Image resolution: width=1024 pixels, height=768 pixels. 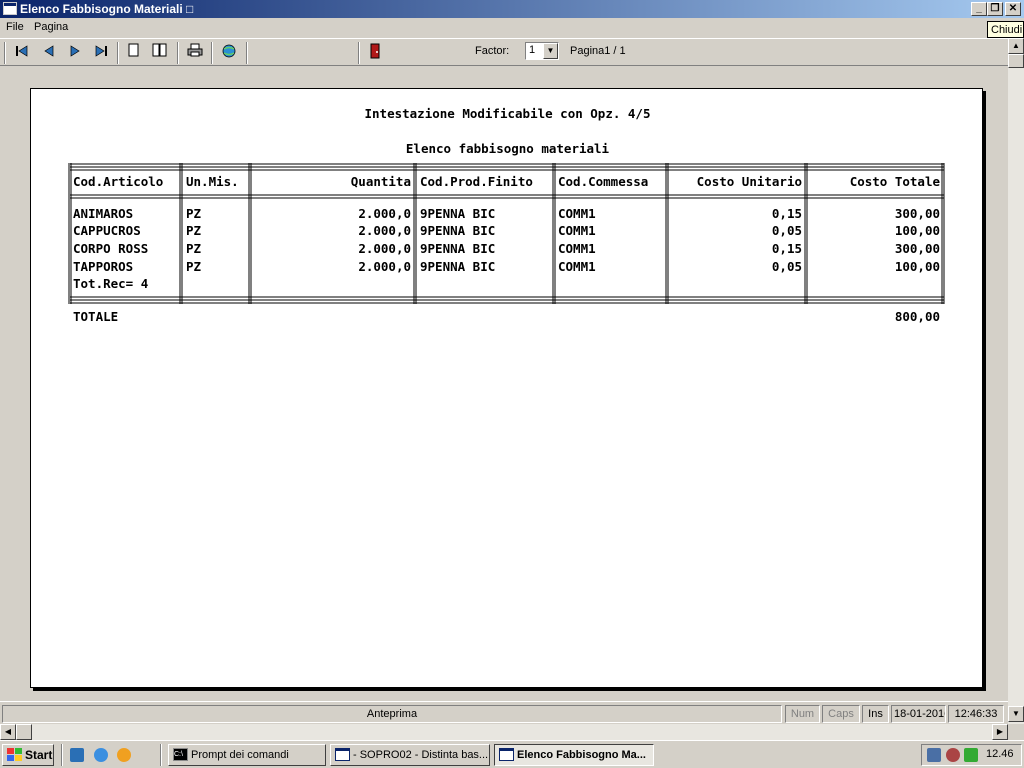 What do you see at coordinates (51, 27) in the screenshot?
I see `menu-pagina: Pagina` at bounding box center [51, 27].